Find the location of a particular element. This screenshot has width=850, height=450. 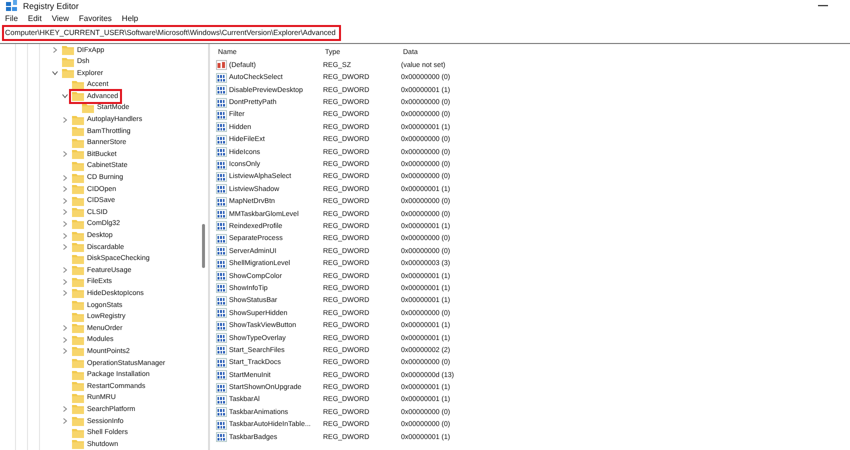

menu-item: Help is located at coordinates (130, 19).